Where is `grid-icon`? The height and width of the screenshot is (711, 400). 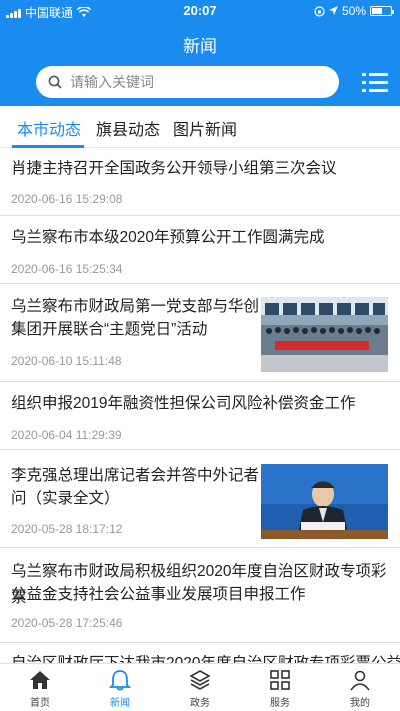 grid-icon is located at coordinates (280, 680).